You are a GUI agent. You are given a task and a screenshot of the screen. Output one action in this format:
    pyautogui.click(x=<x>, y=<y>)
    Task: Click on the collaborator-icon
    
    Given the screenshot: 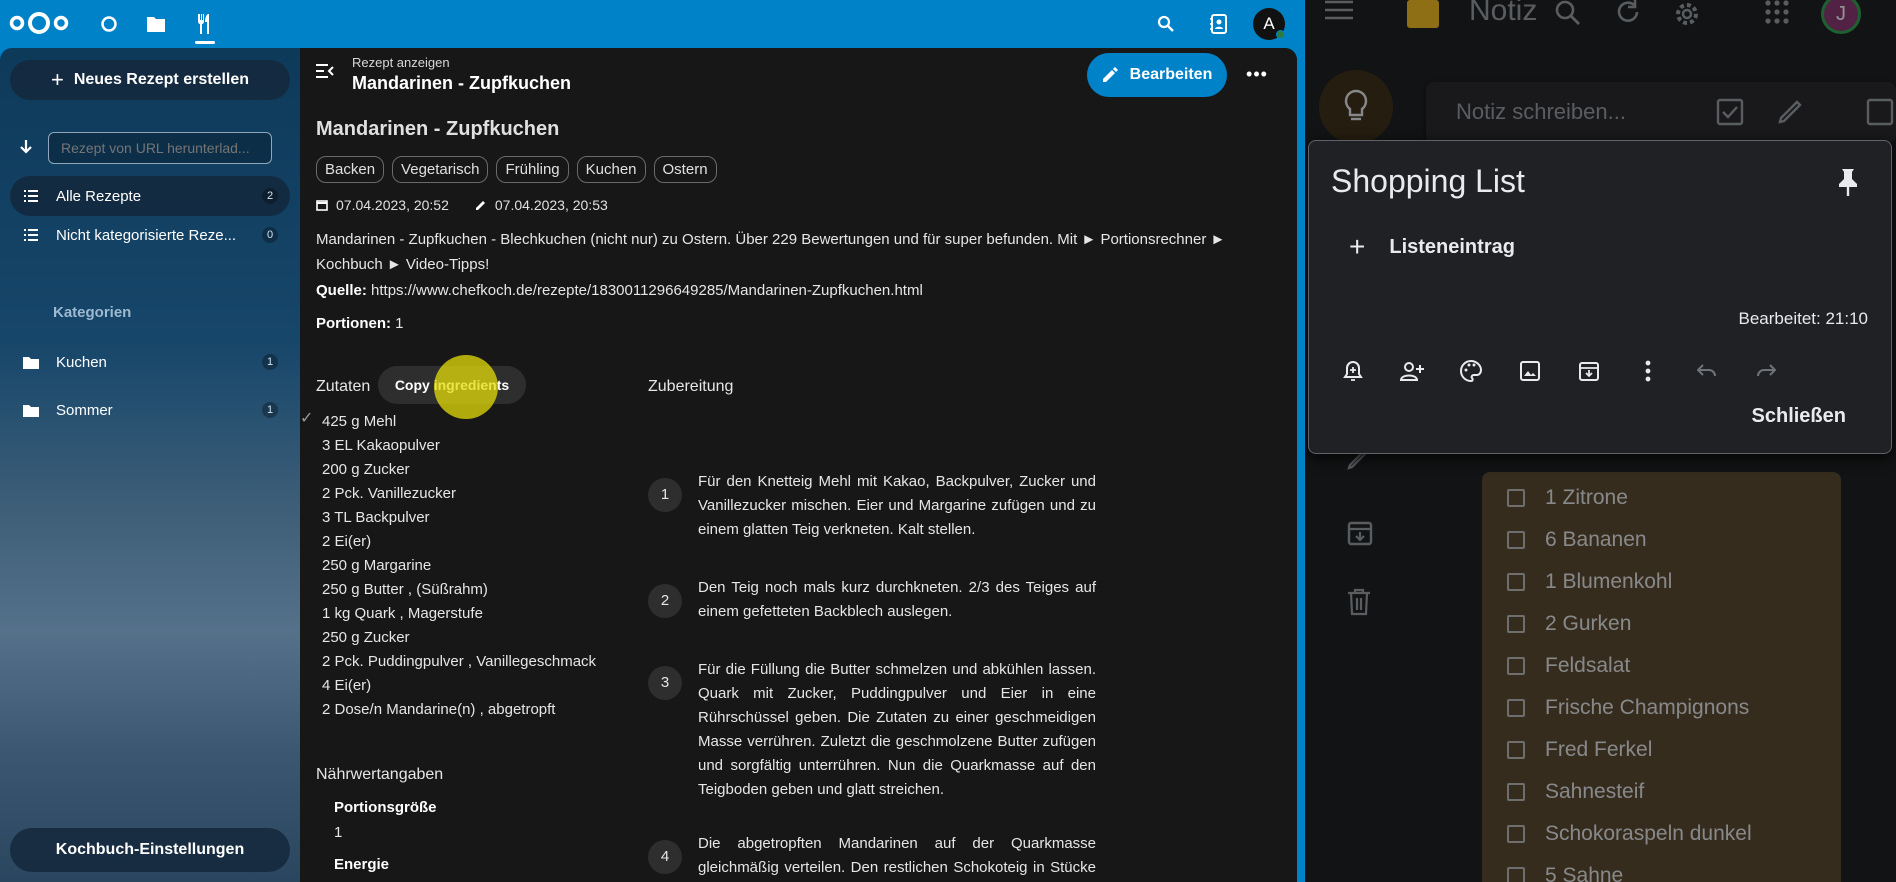 What is the action you would take?
    pyautogui.click(x=1412, y=371)
    